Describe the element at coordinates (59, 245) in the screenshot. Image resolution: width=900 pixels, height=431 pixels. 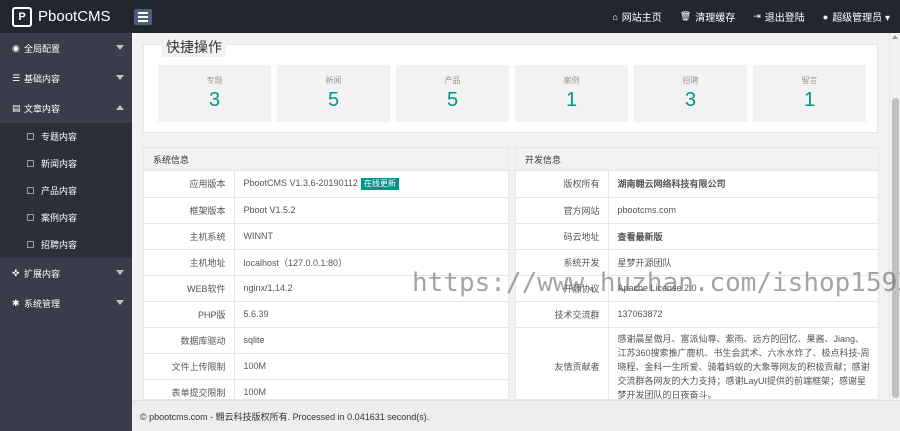
I see `sidebar-subitem-label: 招聘内容` at that location.